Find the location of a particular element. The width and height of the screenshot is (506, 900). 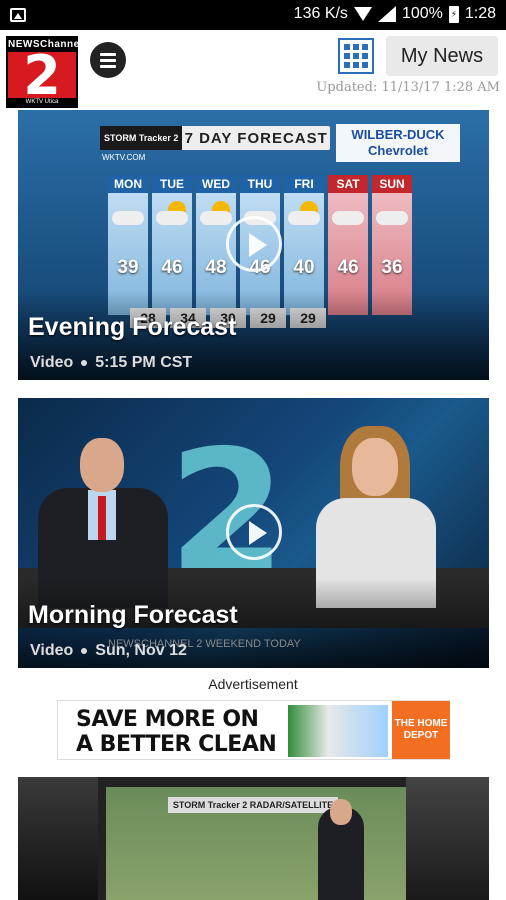

forecast-banner-title: 7 DAY FORECAST is located at coordinates (256, 138).